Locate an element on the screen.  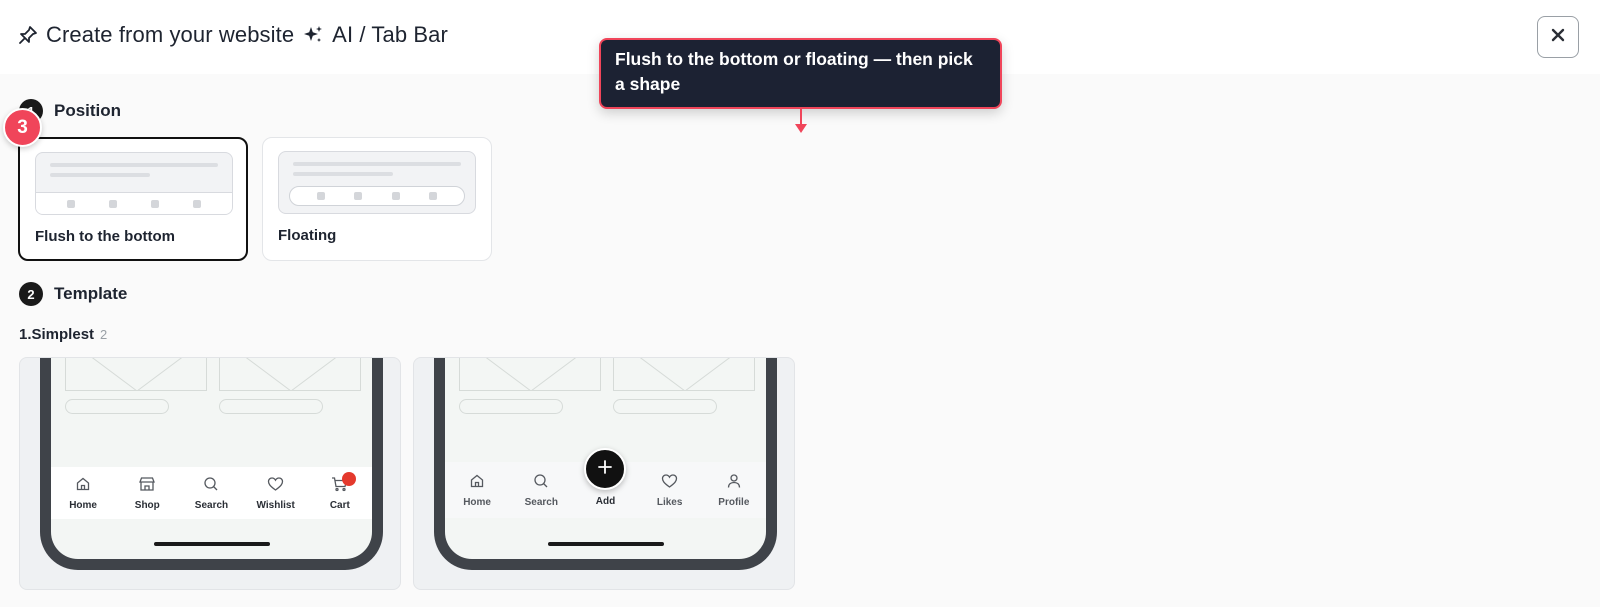
template-card-1: Home Shop Search Wishlist Cart is located at coordinates (210, 473).